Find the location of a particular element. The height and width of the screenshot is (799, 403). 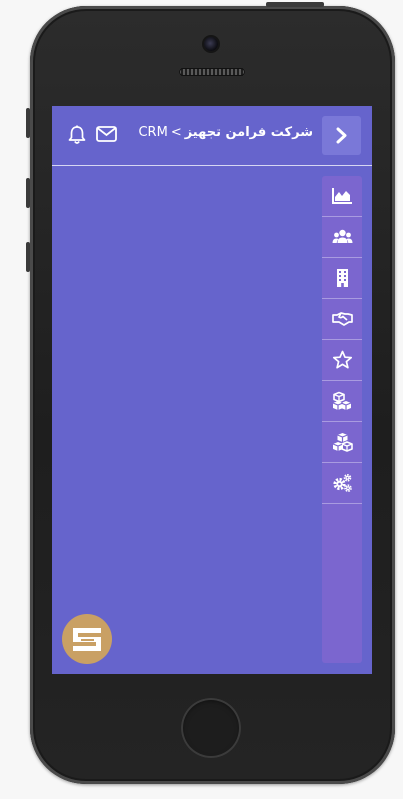

side-button-mute is located at coordinates (28, 123).